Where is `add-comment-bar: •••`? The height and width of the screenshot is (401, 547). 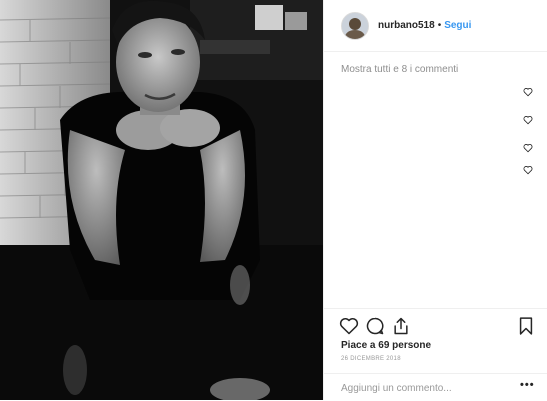
add-comment-bar: ••• is located at coordinates (435, 387).